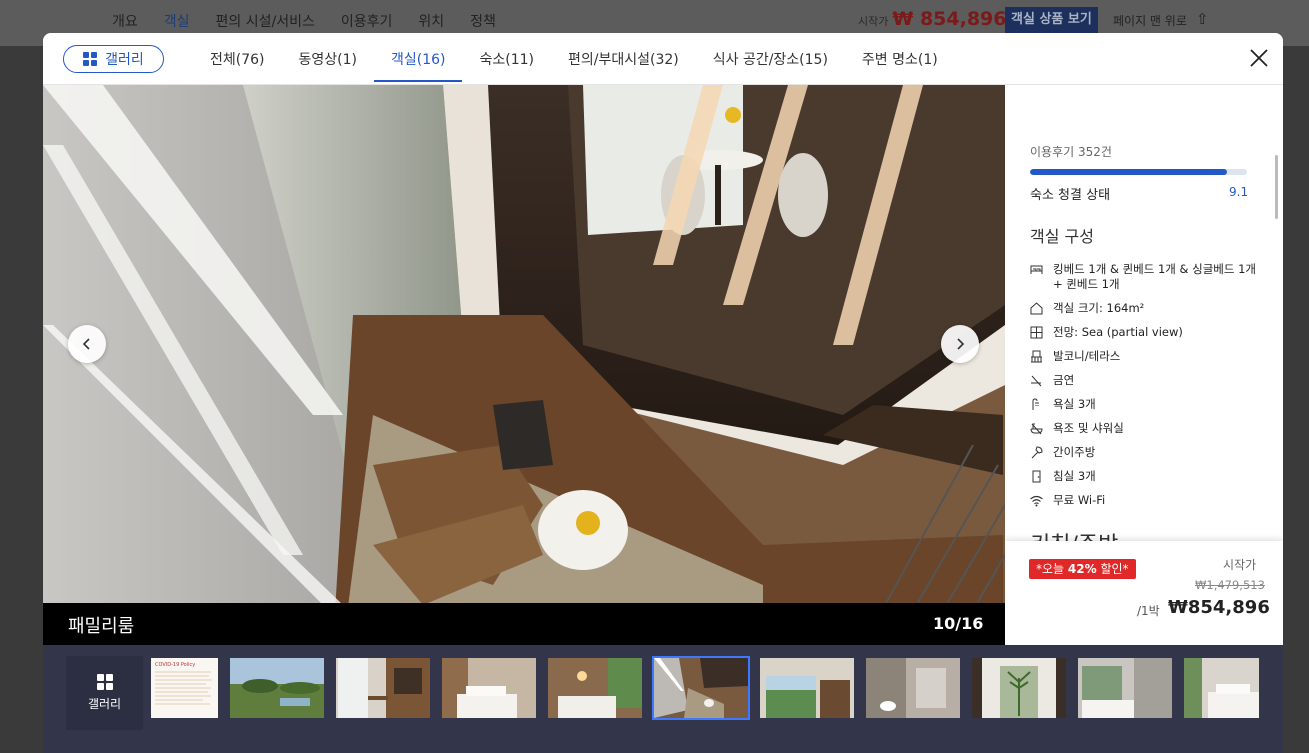 The image size is (1309, 753). I want to click on thumbnail-gallery-button: 갤러리, so click(104, 693).